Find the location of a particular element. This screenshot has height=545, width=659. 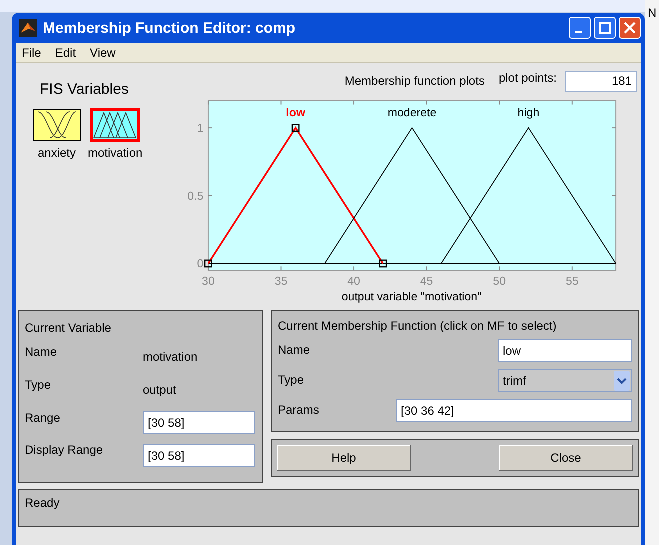

type-dropdown: trimf is located at coordinates (565, 380).